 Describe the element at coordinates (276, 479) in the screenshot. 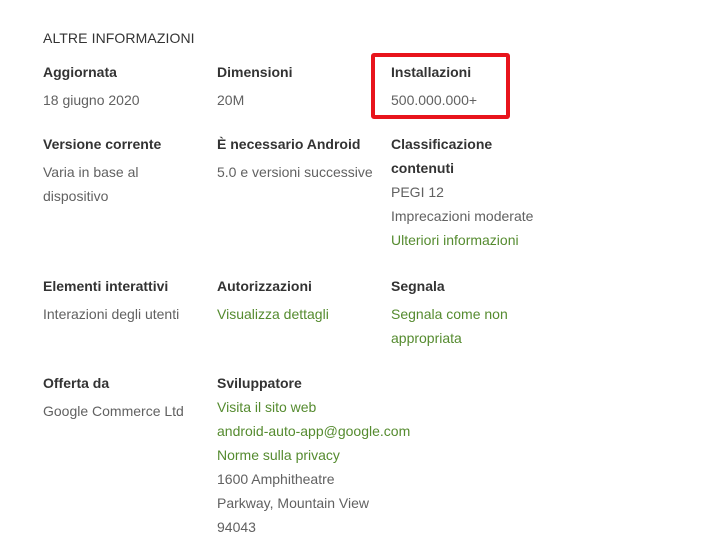

I see `developer-address-line1: 1600 Amphitheatre` at that location.